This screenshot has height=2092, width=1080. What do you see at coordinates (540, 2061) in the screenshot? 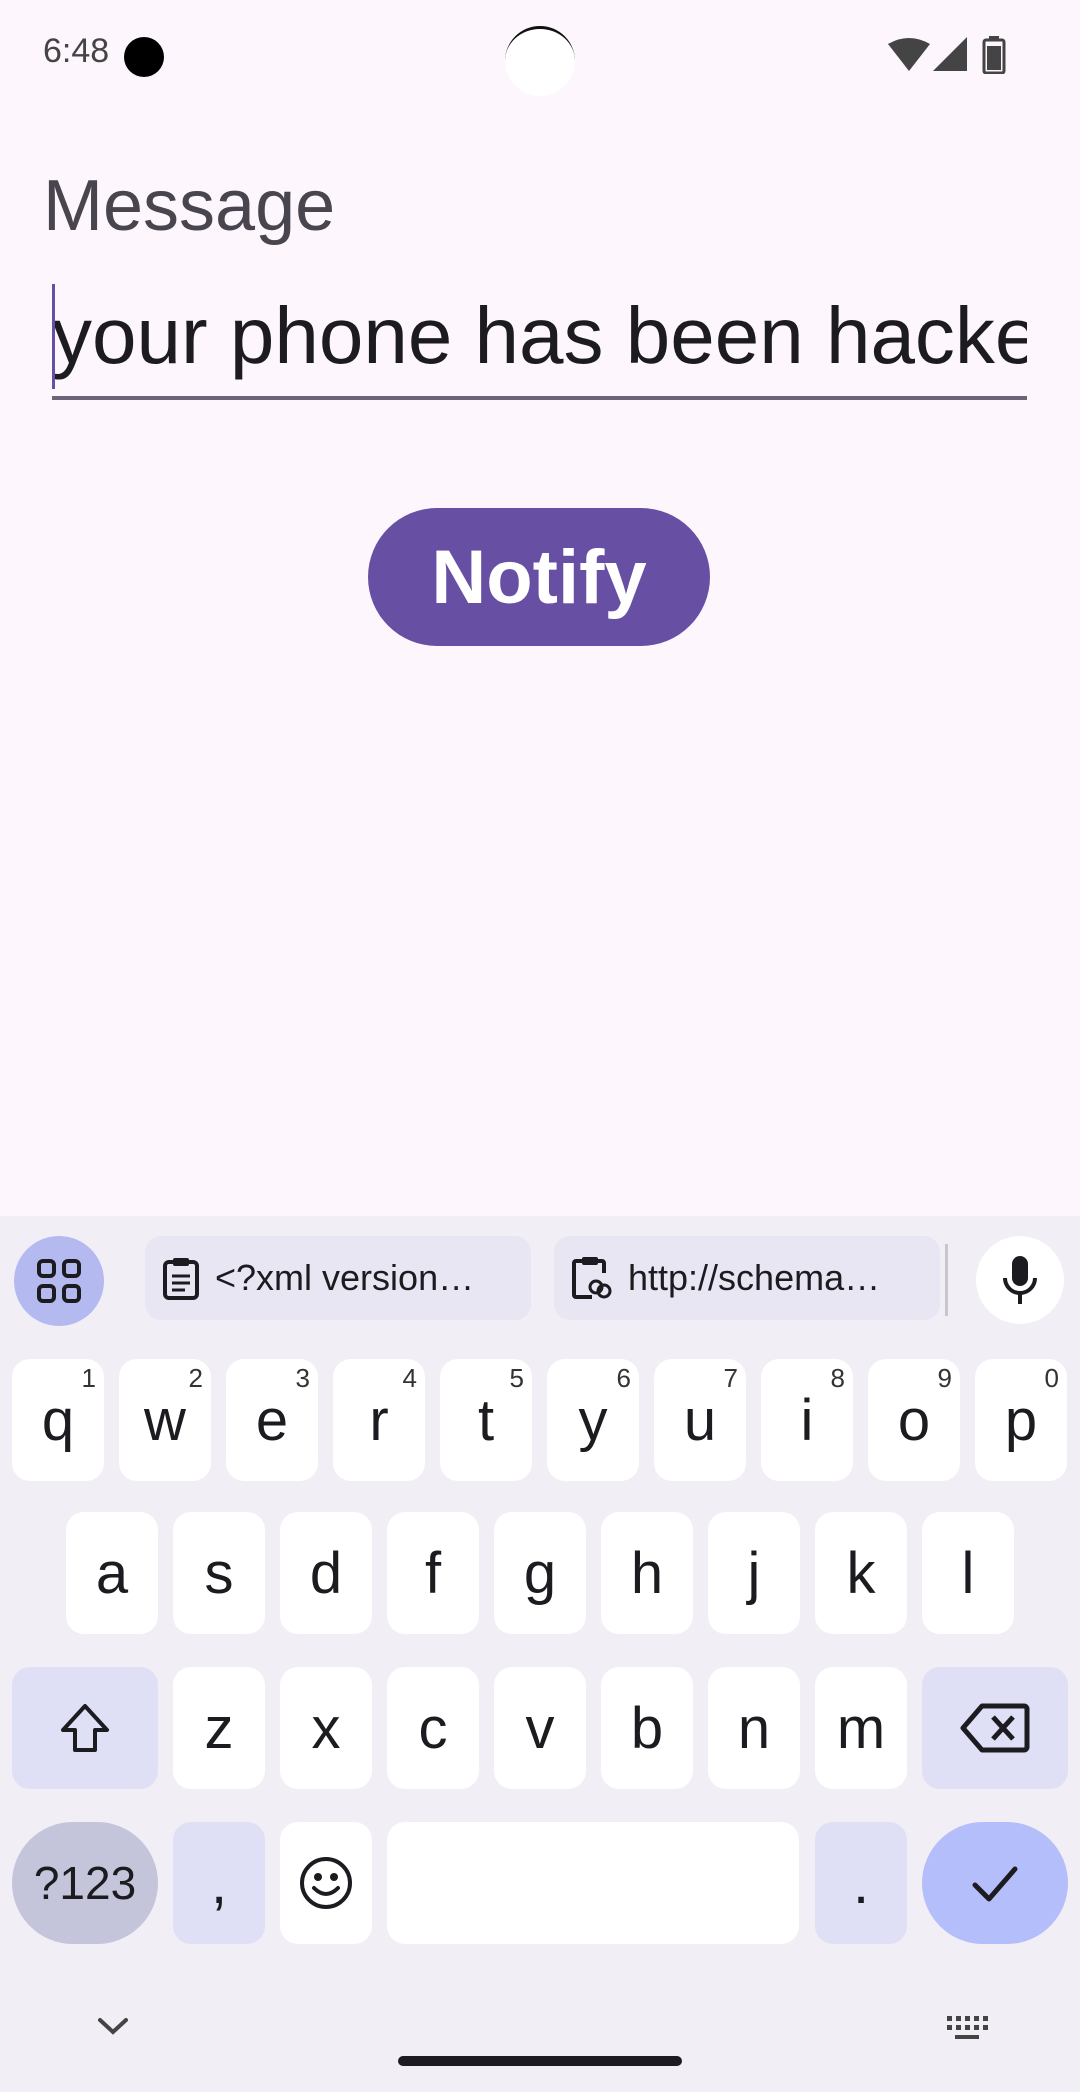
I see `home-gesture-bar` at bounding box center [540, 2061].